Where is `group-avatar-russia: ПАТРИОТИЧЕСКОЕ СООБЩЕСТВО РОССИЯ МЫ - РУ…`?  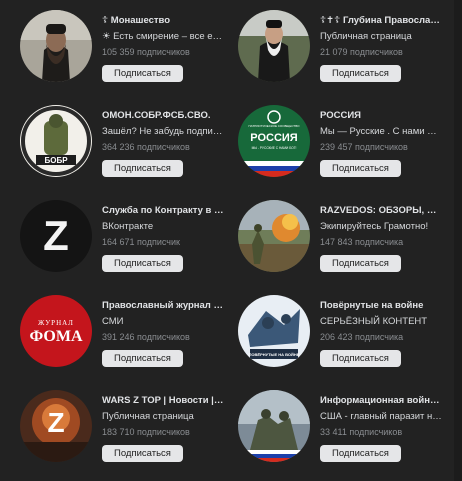 group-avatar-russia: ПАТРИОТИЧЕСКОЕ СООБЩЕСТВО РОССИЯ МЫ - РУ… is located at coordinates (274, 141).